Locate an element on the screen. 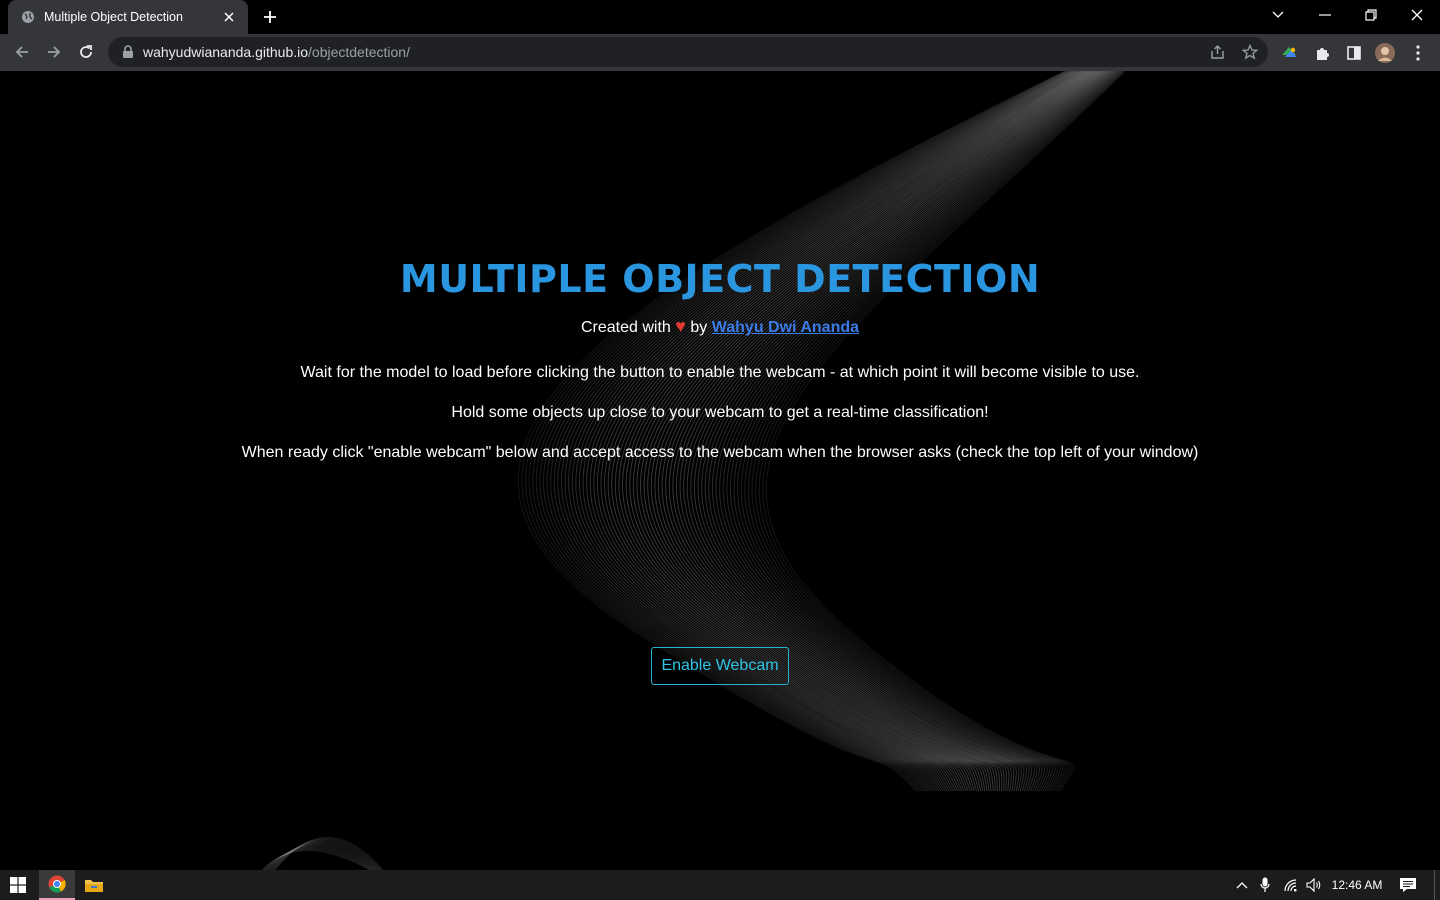 This screenshot has width=1440, height=900. clock: 12:46 AM is located at coordinates (1357, 885).